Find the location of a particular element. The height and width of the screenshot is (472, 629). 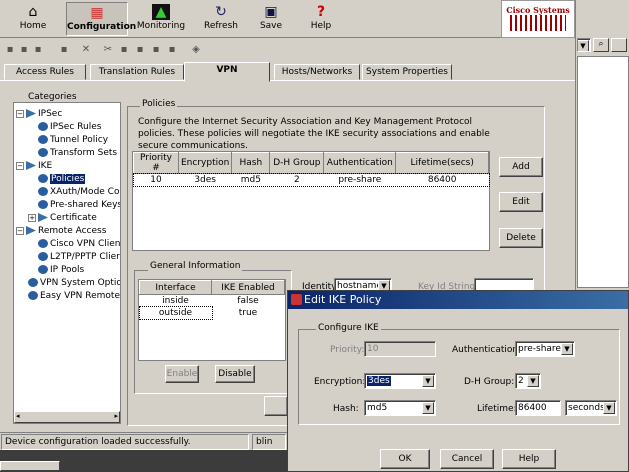

tab-system-properties: System Properties is located at coordinates (407, 72).